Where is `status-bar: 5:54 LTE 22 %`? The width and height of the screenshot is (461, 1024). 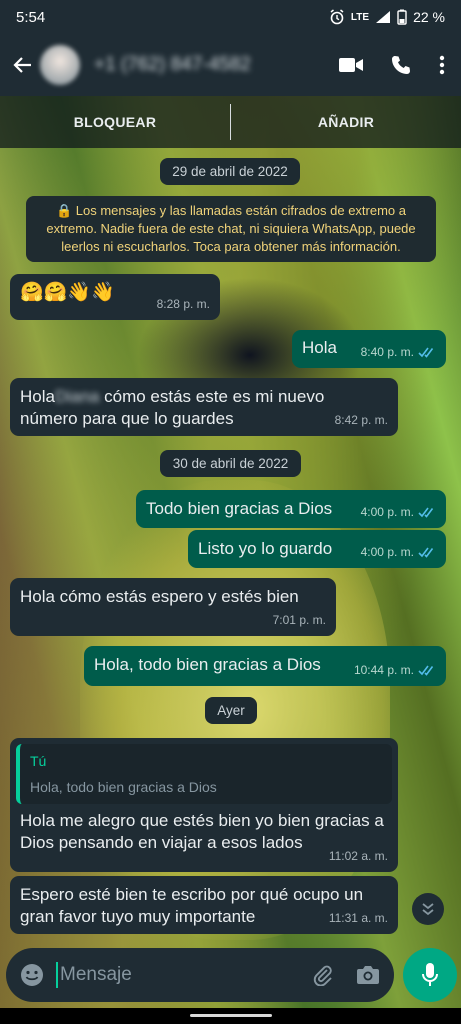 status-bar: 5:54 LTE 22 % is located at coordinates (230, 17).